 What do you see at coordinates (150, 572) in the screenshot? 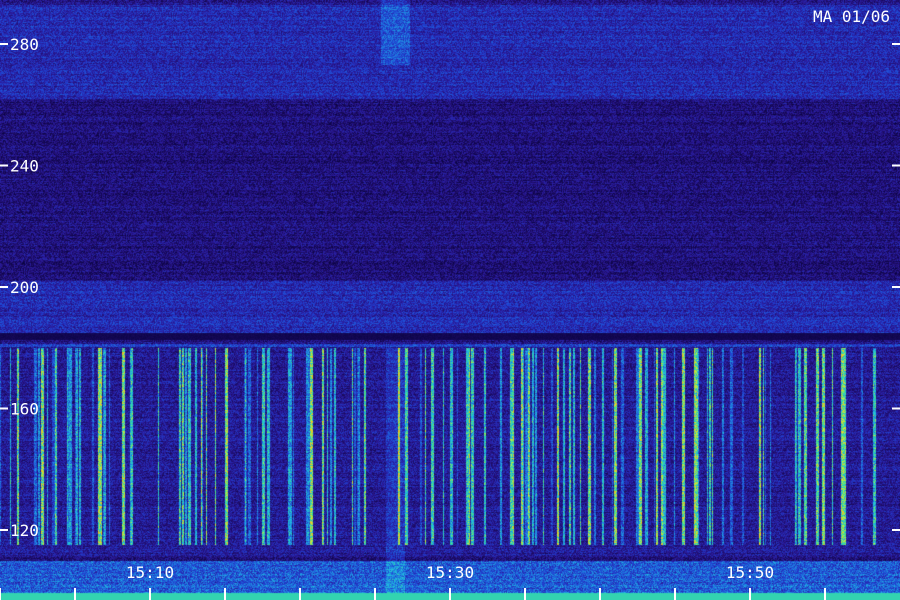
I see `x-tick-label: 15:10` at bounding box center [150, 572].